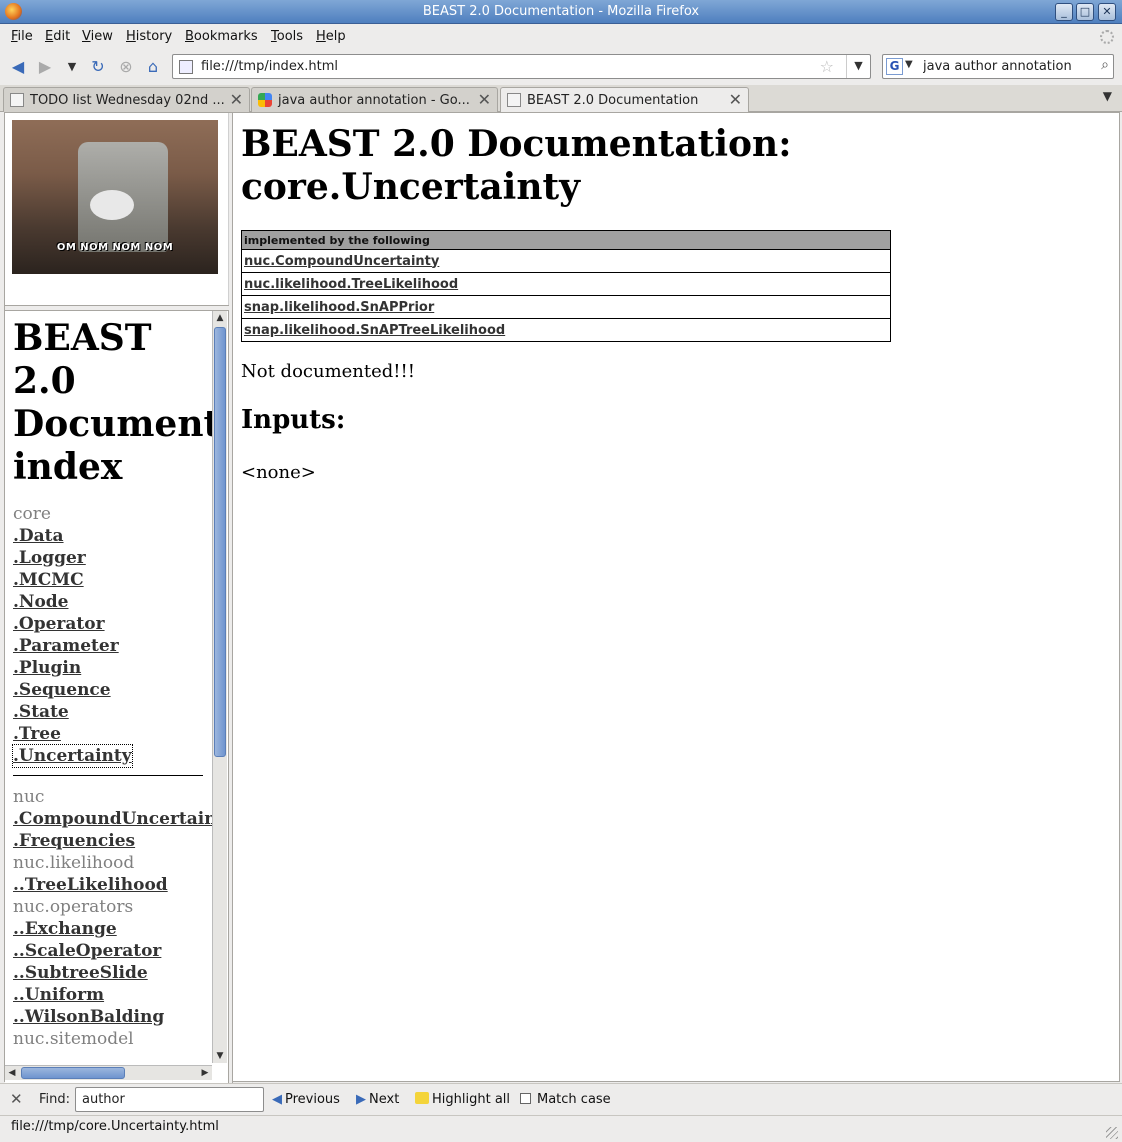 Image resolution: width=1122 pixels, height=1142 pixels. What do you see at coordinates (278, 472) in the screenshot?
I see `inputs-value: <none>` at bounding box center [278, 472].